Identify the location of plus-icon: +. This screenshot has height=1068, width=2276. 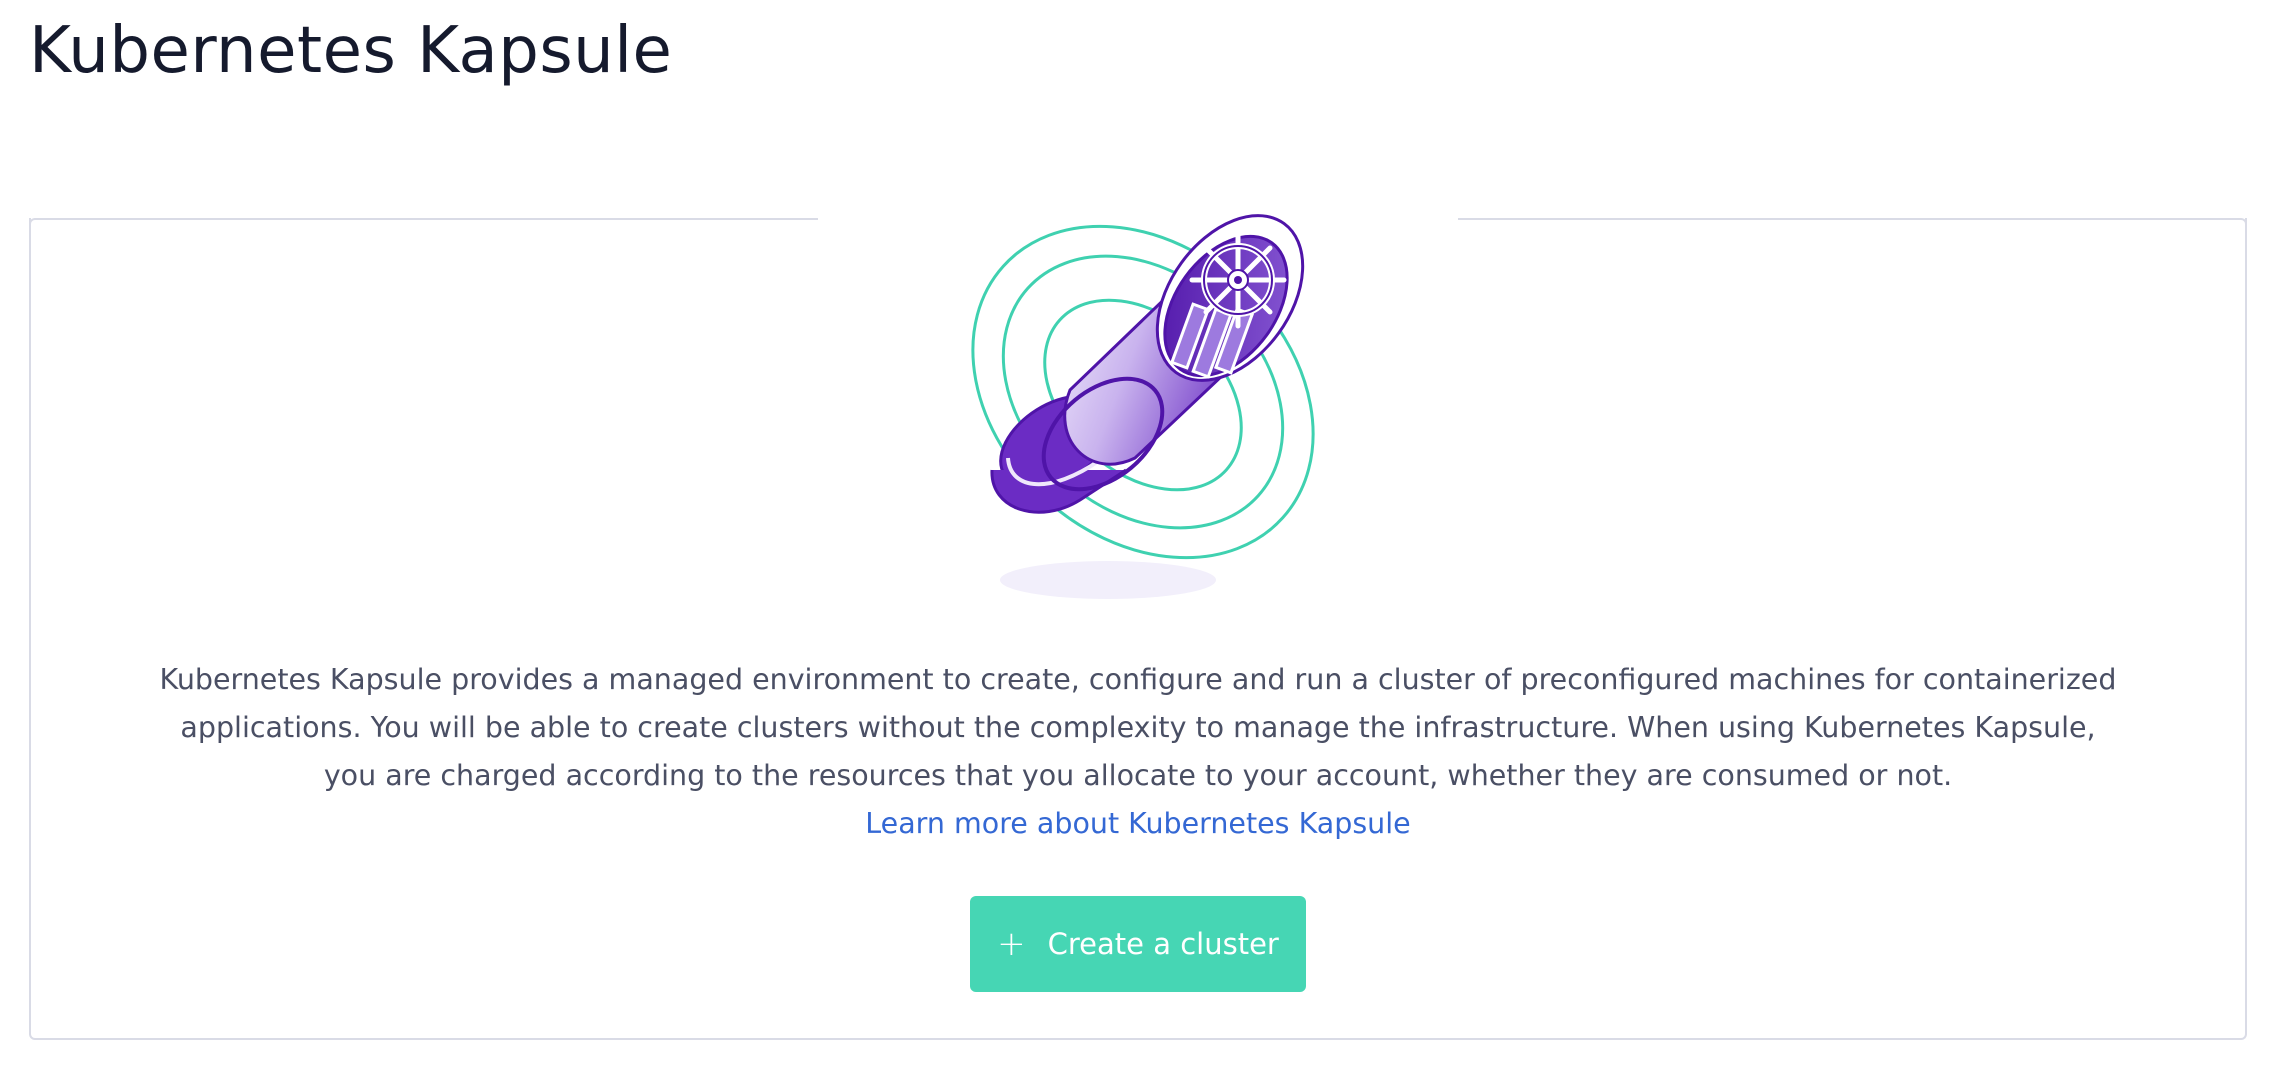
(1011, 944).